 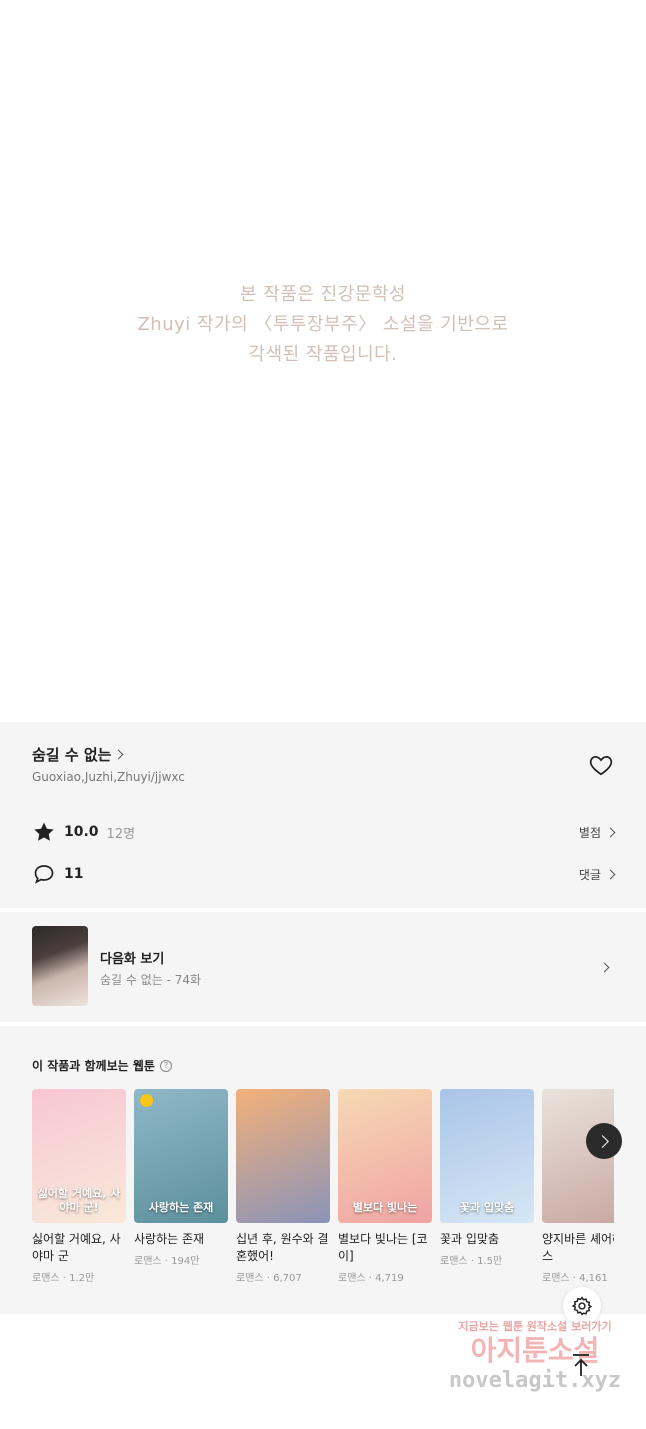 I want to click on comment-link: 댓글, so click(x=597, y=874).